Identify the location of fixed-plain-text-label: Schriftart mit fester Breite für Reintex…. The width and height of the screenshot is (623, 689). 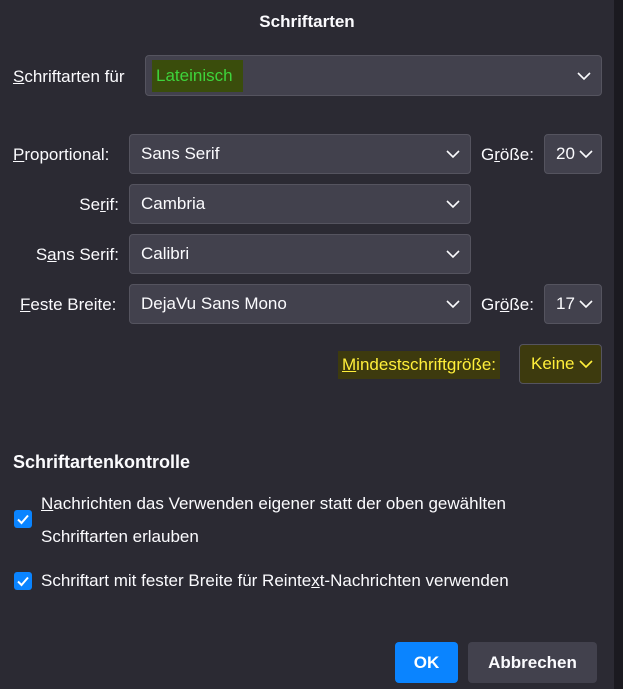
(275, 580).